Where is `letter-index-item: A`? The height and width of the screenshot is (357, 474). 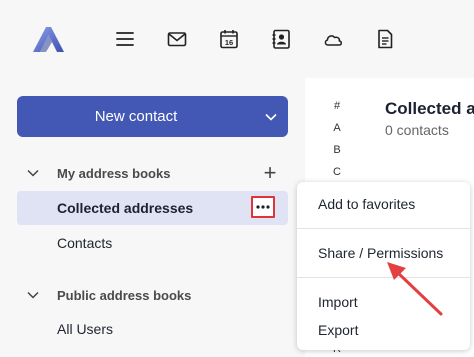 letter-index-item: A is located at coordinates (337, 128).